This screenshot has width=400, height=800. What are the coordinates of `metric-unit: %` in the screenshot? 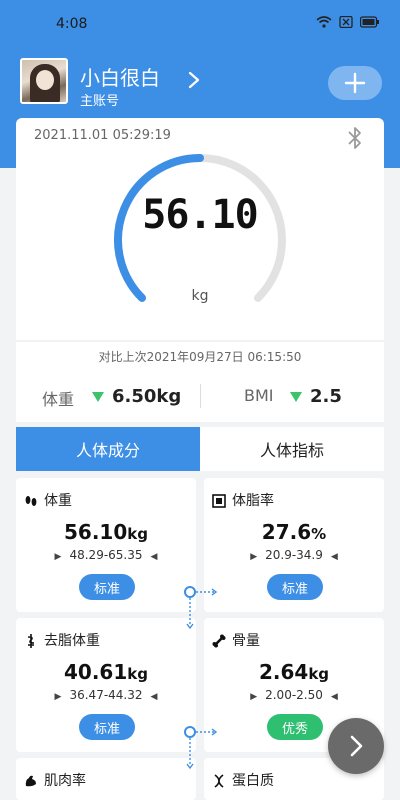 It's located at (319, 534).